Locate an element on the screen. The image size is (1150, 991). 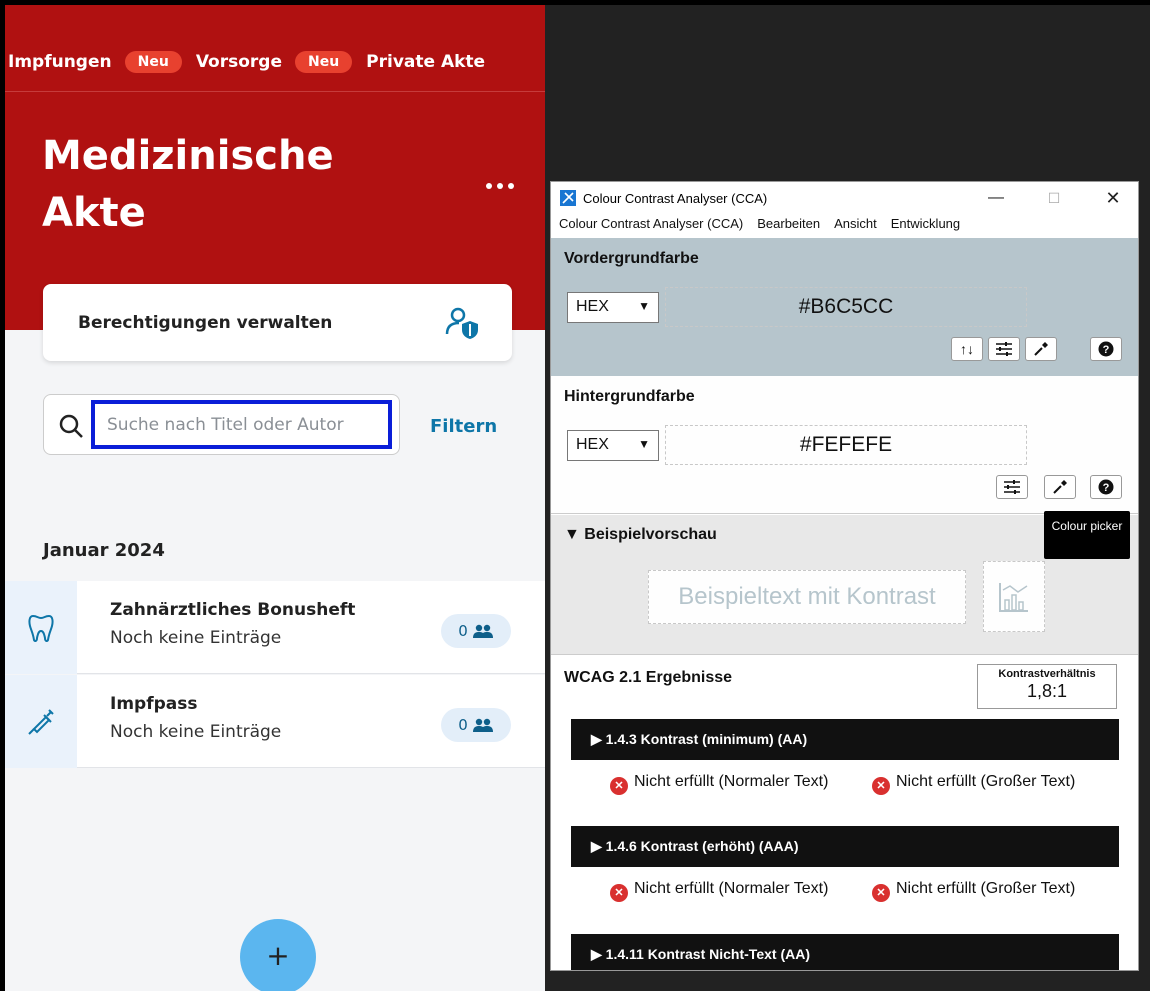
tooth-icon is located at coordinates (41, 628).